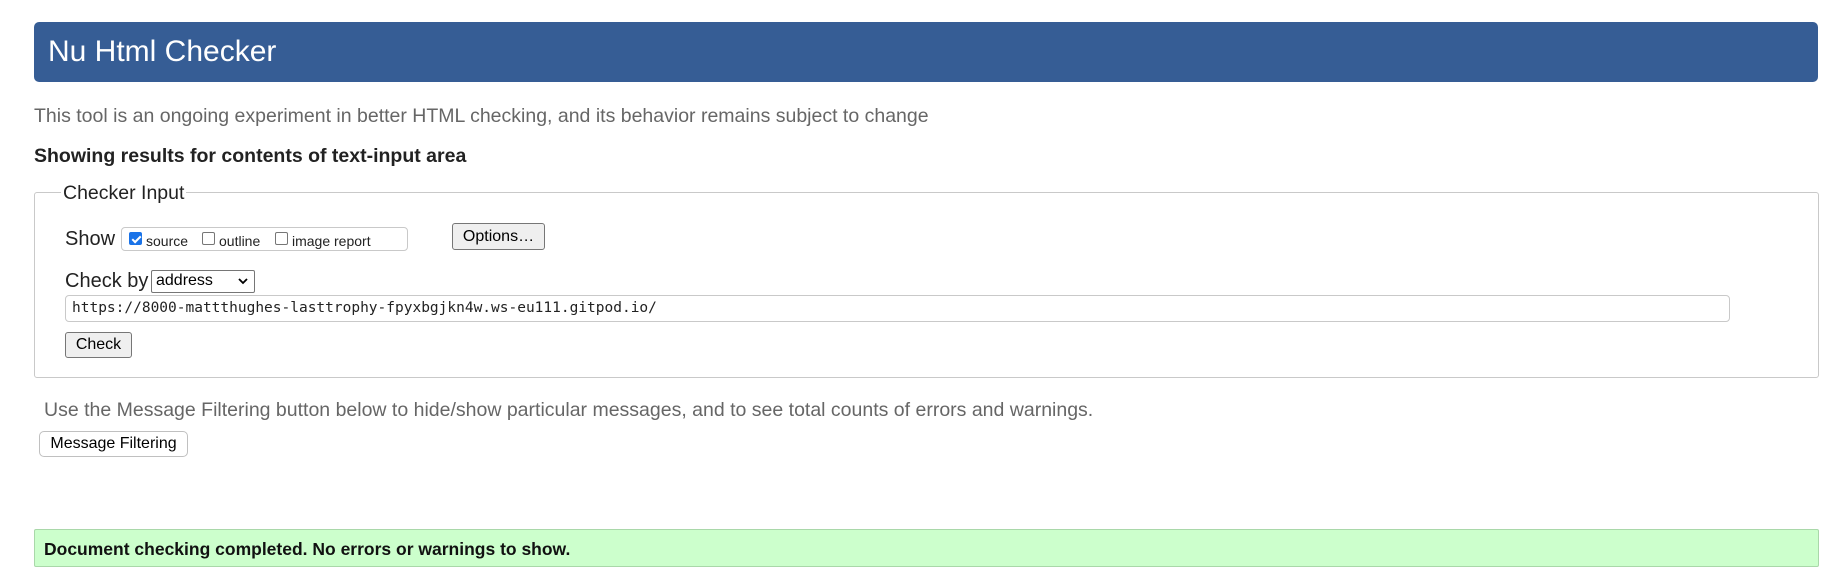  What do you see at coordinates (162, 51) in the screenshot?
I see `page-title: Nu Html Checker` at bounding box center [162, 51].